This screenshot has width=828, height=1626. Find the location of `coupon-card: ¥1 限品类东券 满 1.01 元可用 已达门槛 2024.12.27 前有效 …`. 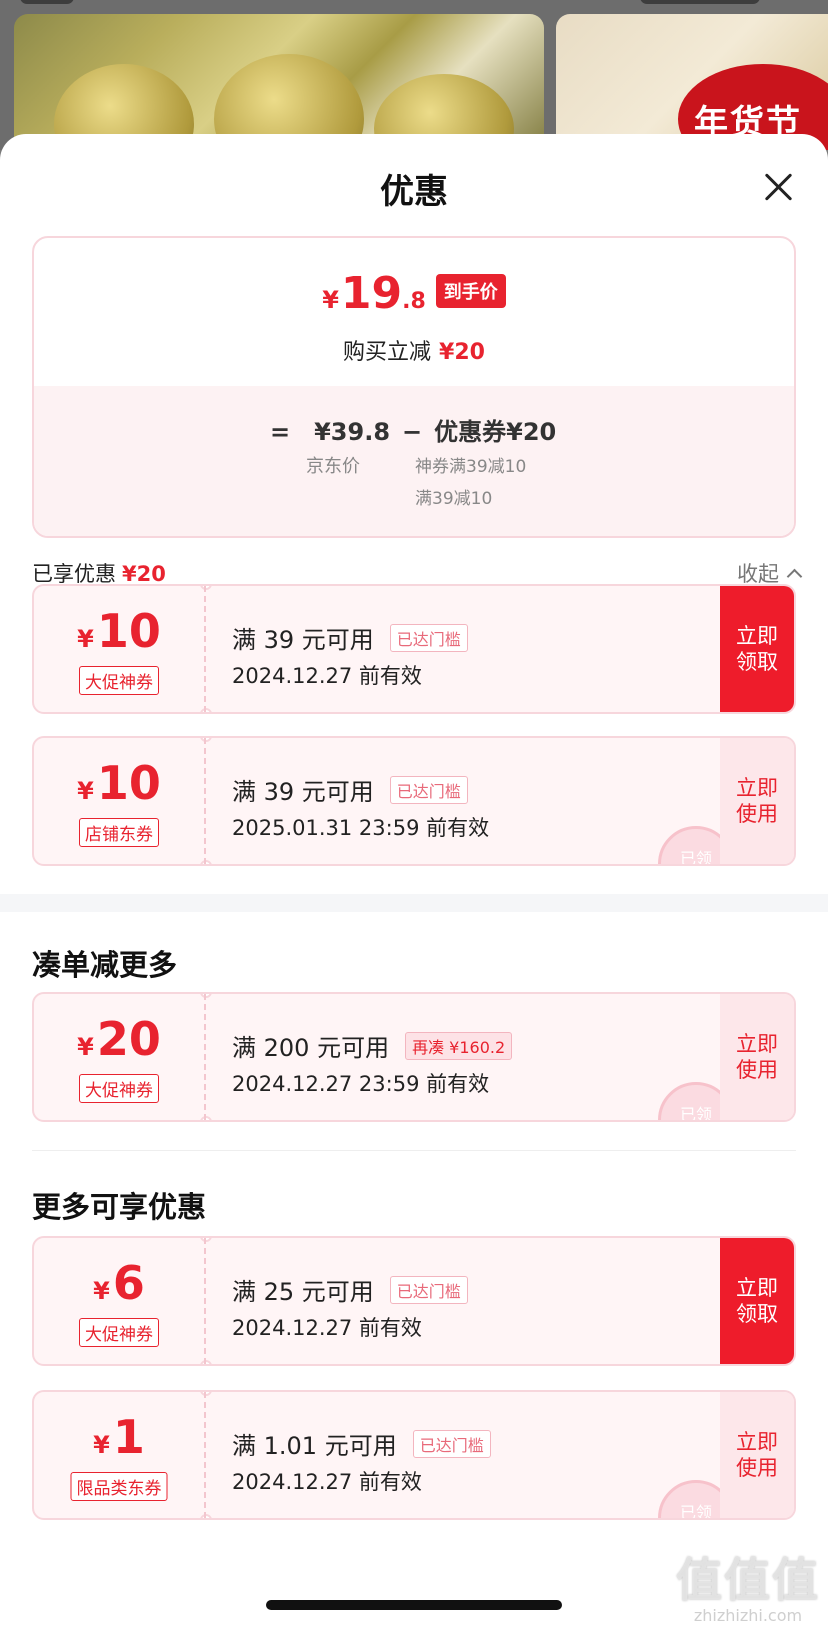

coupon-card: ¥1 限品类东券 满 1.01 元可用 已达门槛 2024.12.27 前有效 … is located at coordinates (414, 1455).